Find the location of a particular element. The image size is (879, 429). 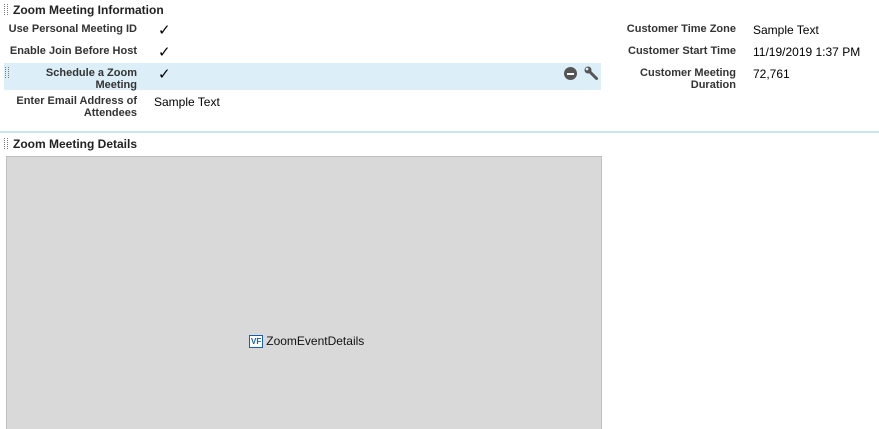

field-value: 11/19/2019 1:37 PM is located at coordinates (807, 52).